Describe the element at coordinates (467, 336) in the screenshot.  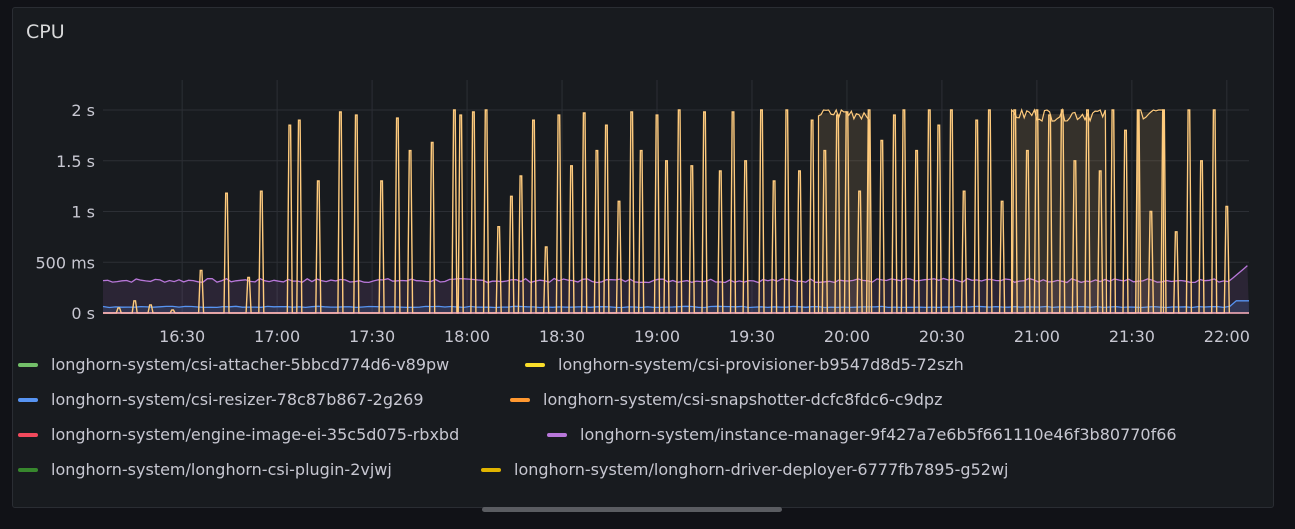
I see `x-tick-label: 18:00` at that location.